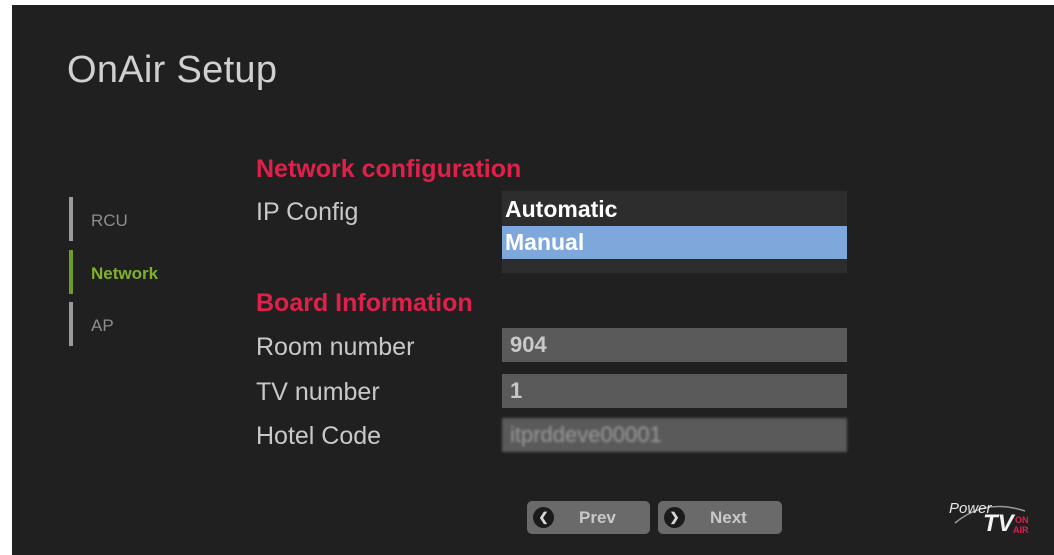 The width and height of the screenshot is (1054, 555). I want to click on ip-config-list: Automatic Manual, so click(674, 232).